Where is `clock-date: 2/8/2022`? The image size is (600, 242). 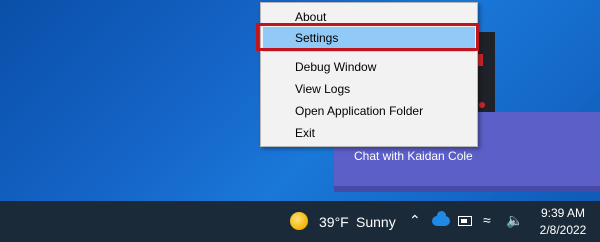
clock-date: 2/8/2022 is located at coordinates (563, 230).